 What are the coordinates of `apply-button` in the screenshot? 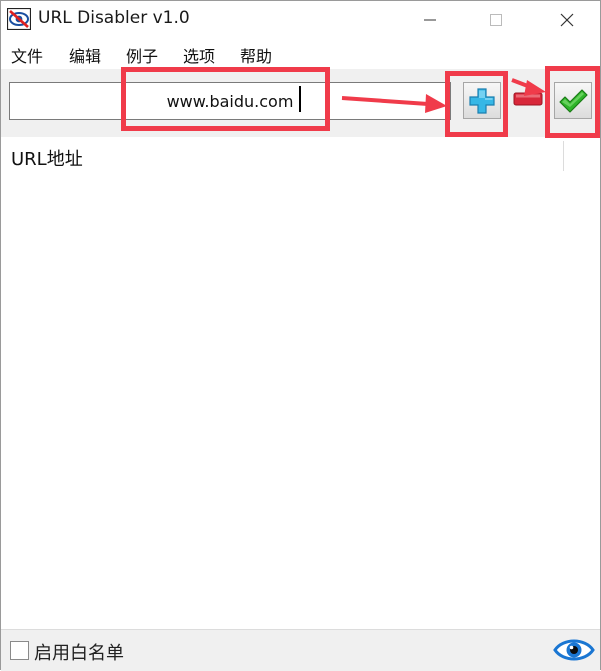 It's located at (573, 100).